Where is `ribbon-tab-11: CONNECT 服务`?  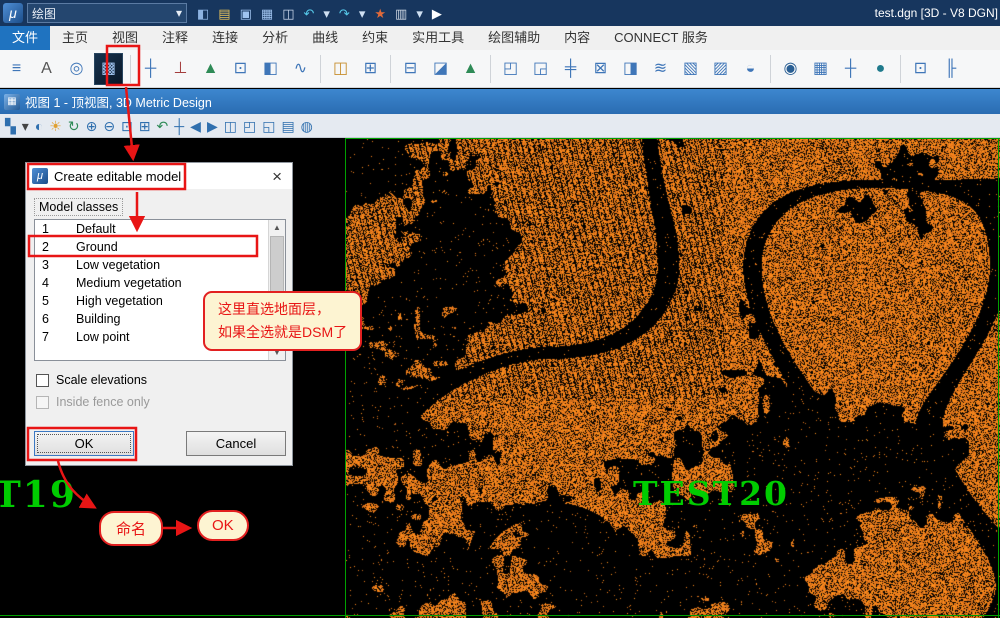
ribbon-tab-11: CONNECT 服务 is located at coordinates (661, 38).